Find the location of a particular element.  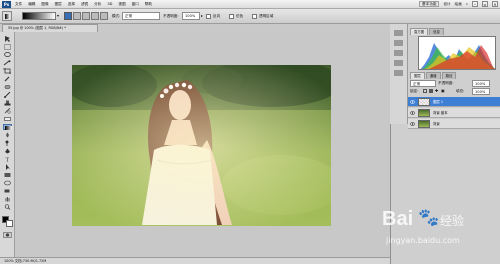

3d-rotate-tool-icon is located at coordinates (7, 183).